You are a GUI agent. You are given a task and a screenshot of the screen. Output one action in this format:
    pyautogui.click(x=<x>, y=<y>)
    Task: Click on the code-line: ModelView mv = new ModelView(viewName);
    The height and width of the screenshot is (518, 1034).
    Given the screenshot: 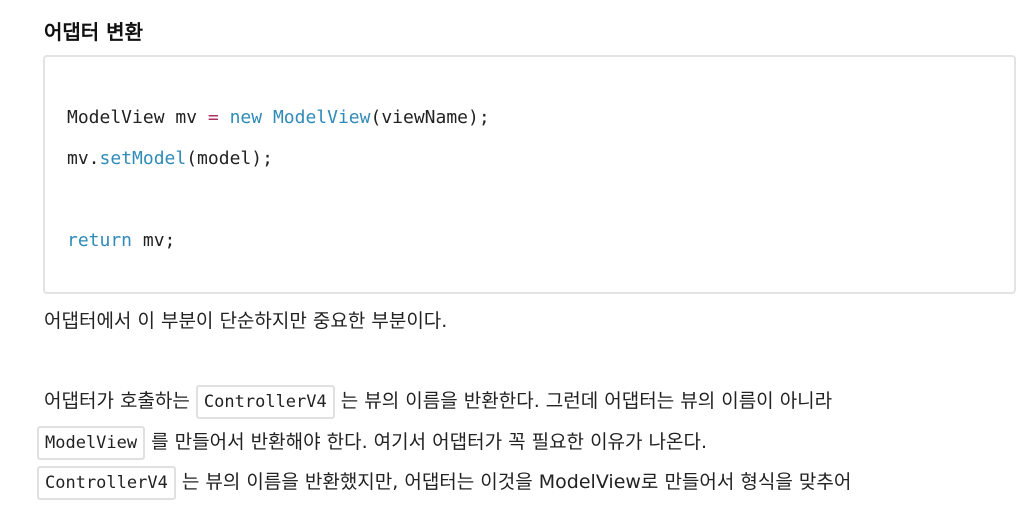 What is the action you would take?
    pyautogui.click(x=278, y=117)
    